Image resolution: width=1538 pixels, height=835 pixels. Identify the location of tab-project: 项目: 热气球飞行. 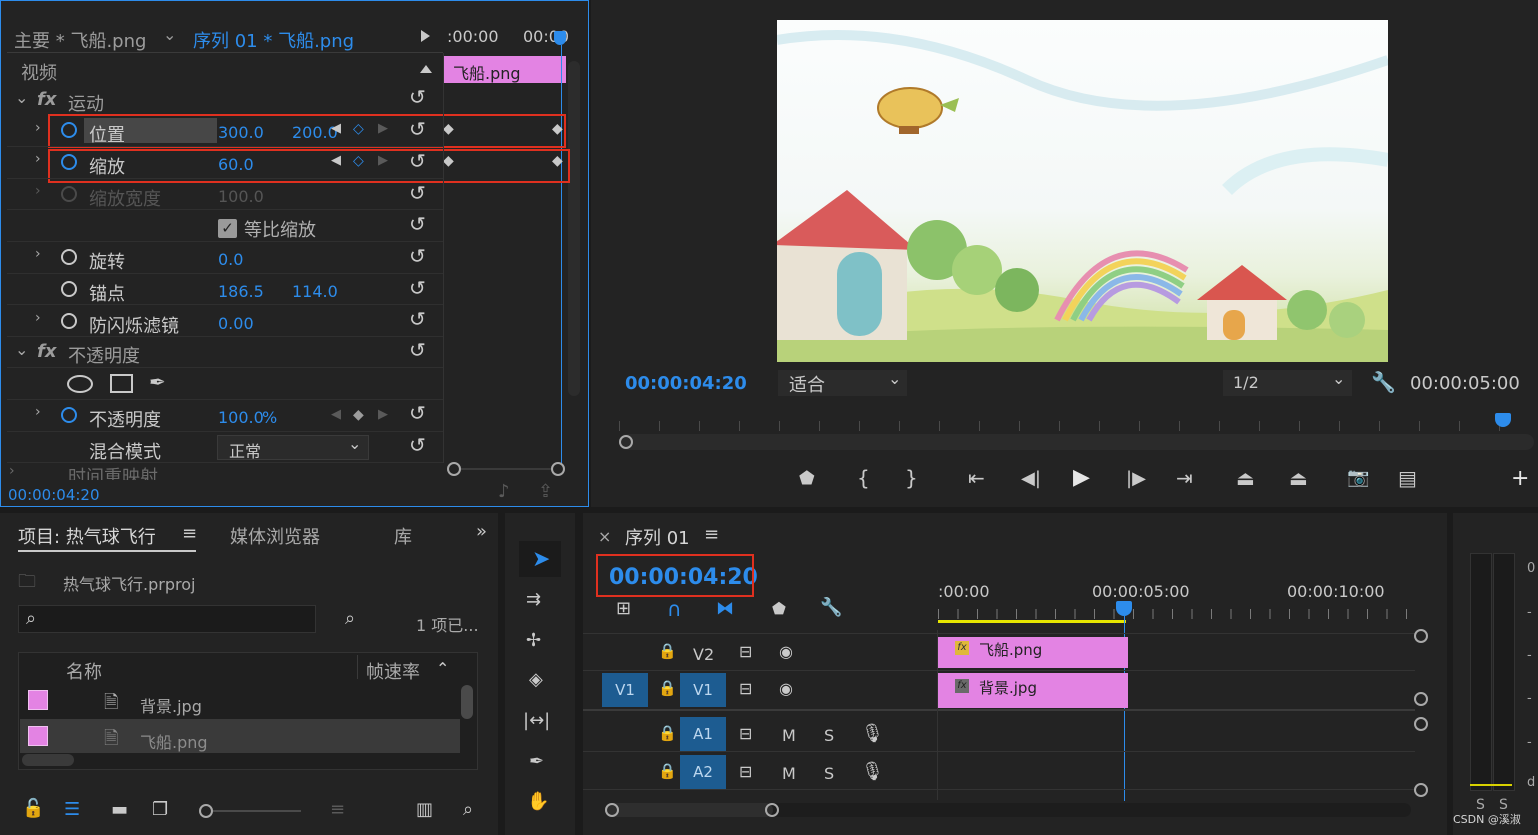
(87, 536).